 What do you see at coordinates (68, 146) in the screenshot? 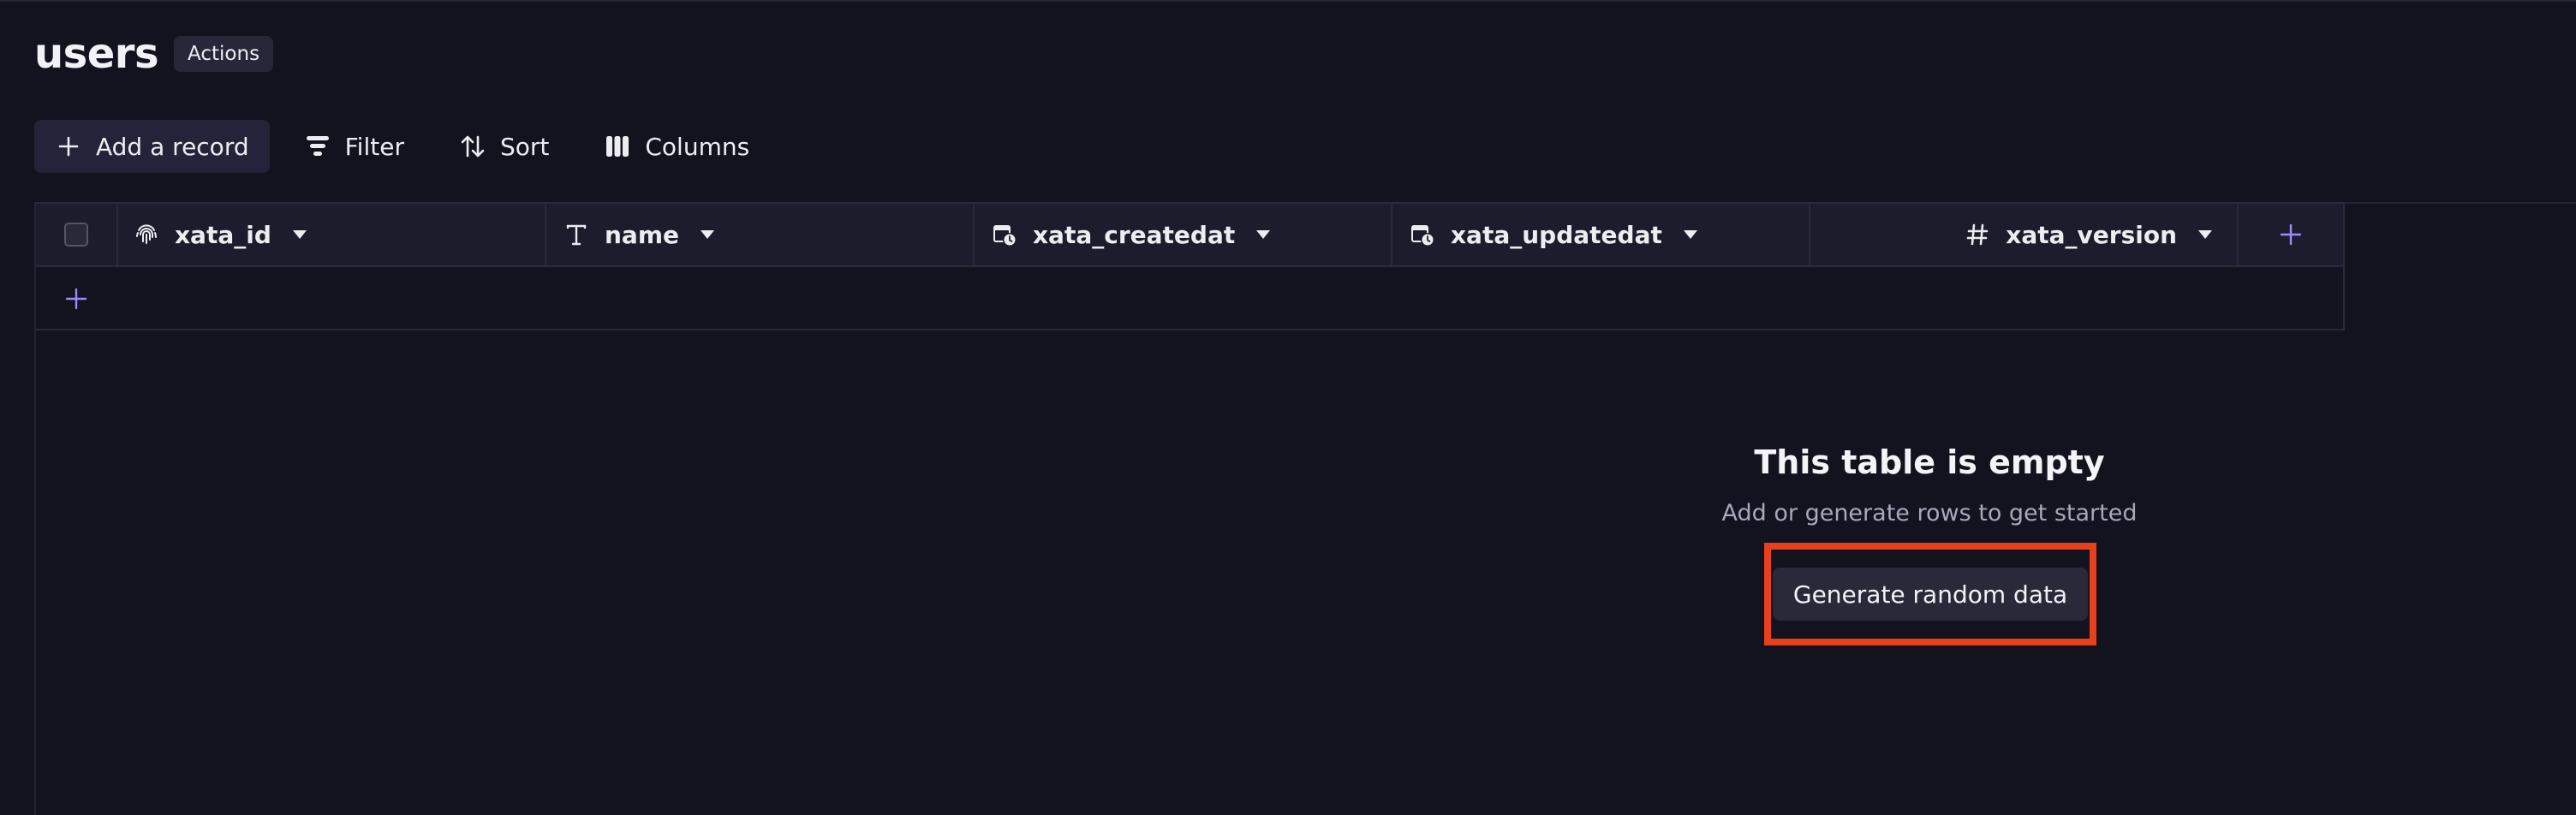
I see `plus-icon` at bounding box center [68, 146].